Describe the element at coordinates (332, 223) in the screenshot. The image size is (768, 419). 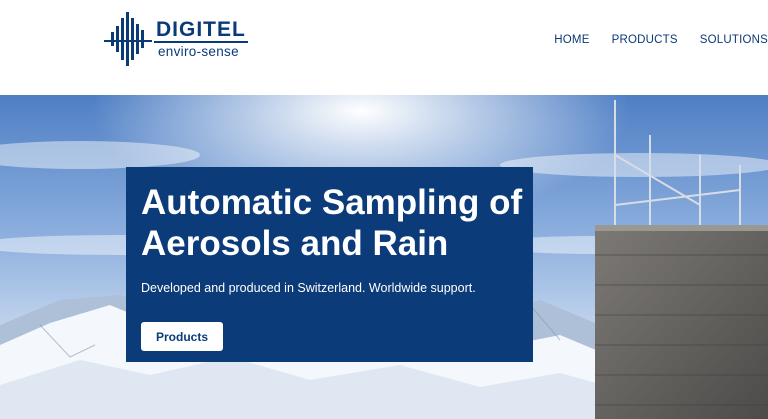
I see `hero-title: Automatic Sampling of Aerosols and Rain` at that location.